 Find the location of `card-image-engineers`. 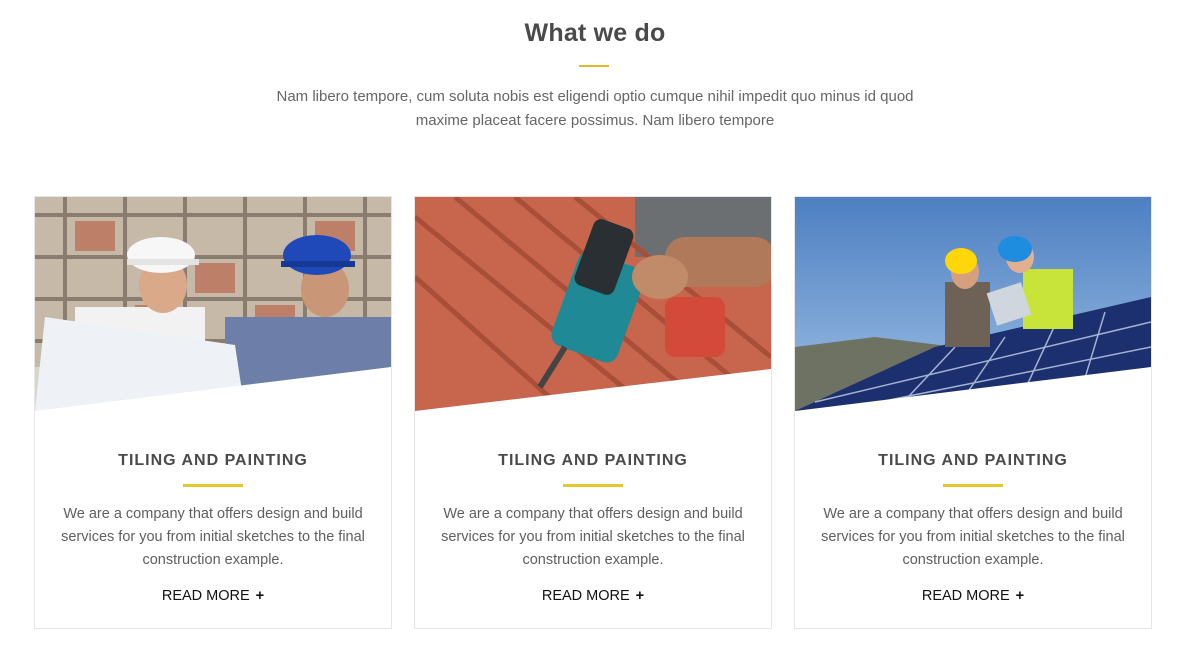

card-image-engineers is located at coordinates (213, 304).